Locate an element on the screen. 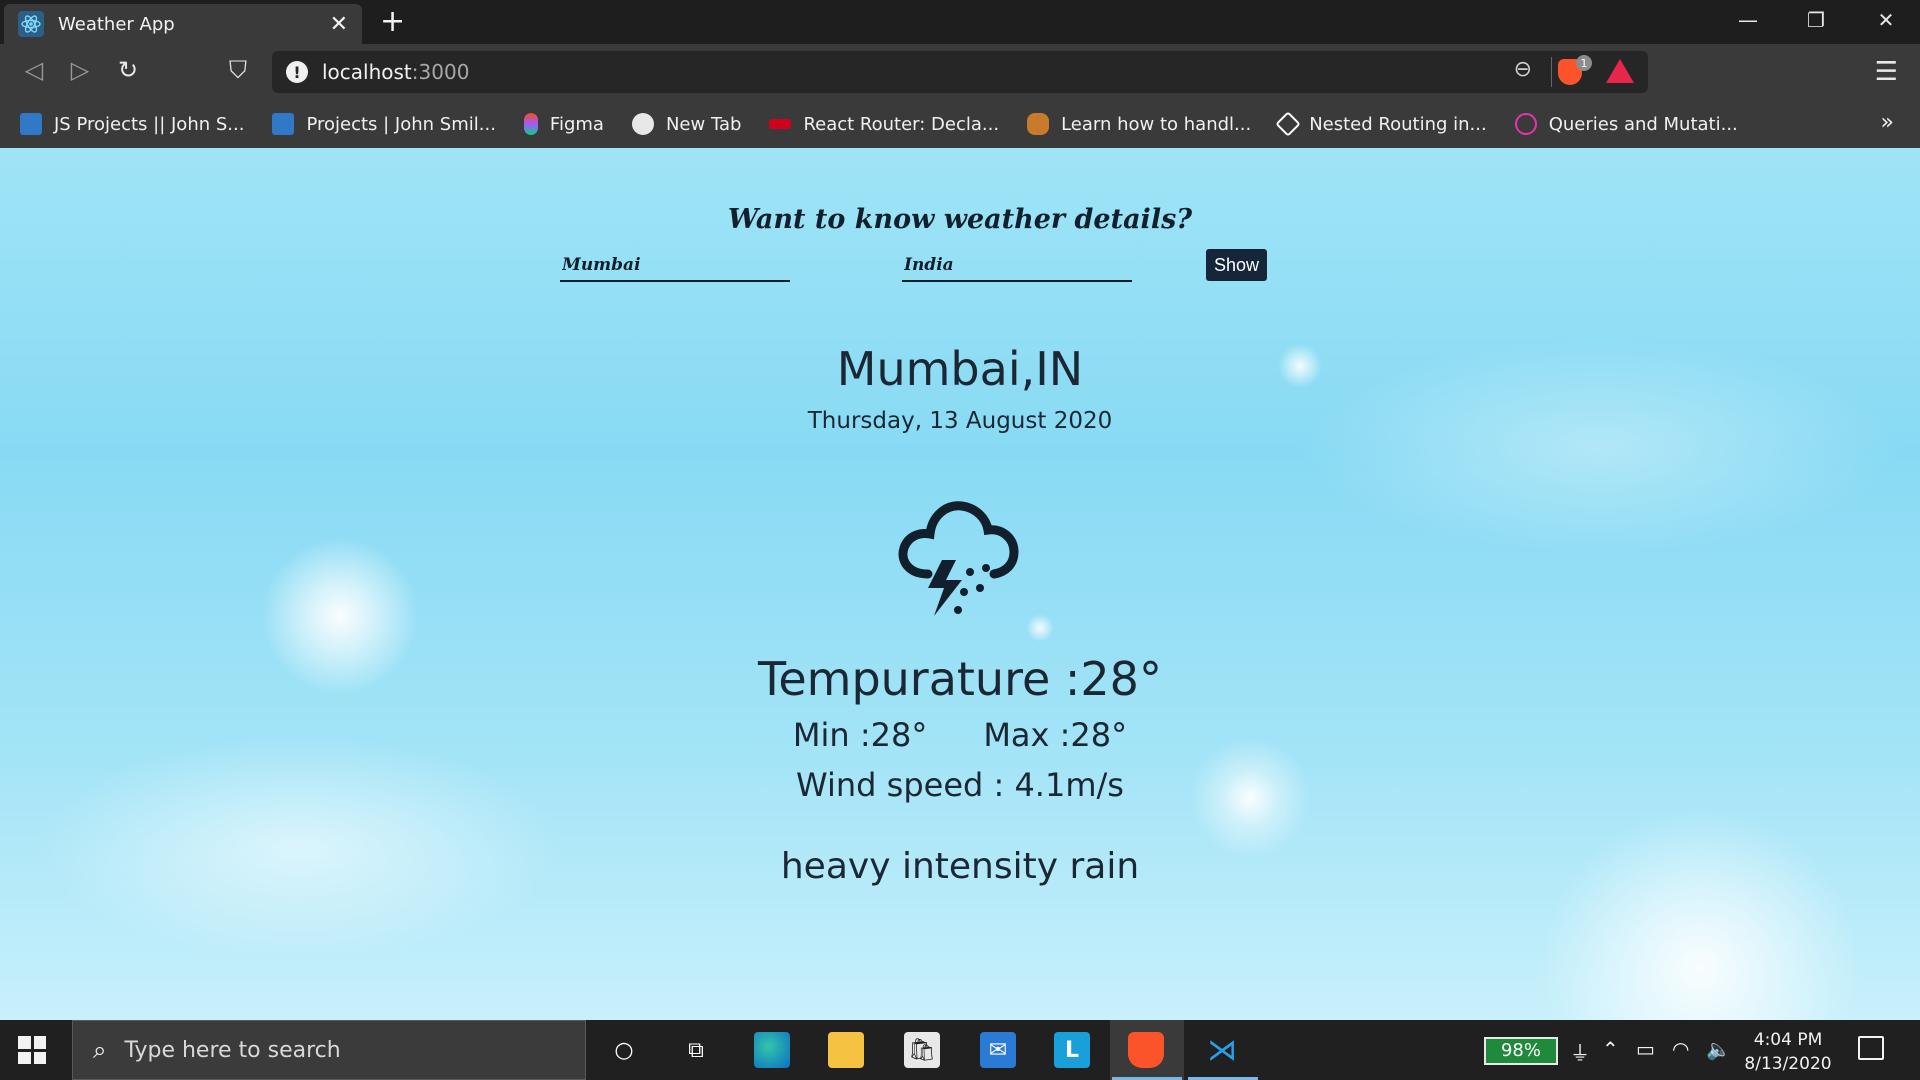  wifi-icon: ◠ is located at coordinates (1680, 1049).